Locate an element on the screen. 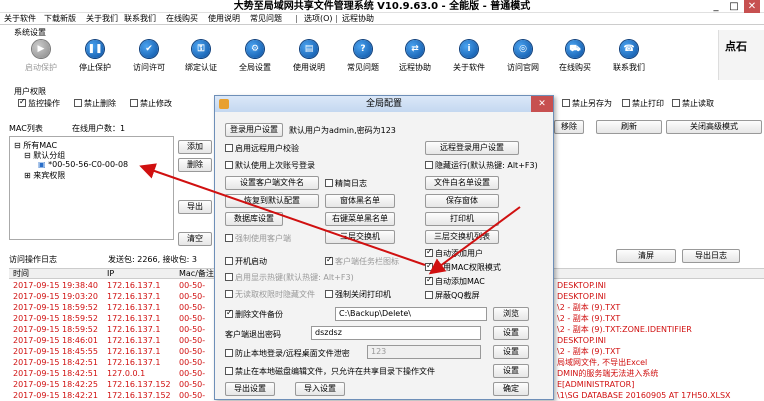 The image size is (764, 401). annotation-arrows is located at coordinates (330, 219).